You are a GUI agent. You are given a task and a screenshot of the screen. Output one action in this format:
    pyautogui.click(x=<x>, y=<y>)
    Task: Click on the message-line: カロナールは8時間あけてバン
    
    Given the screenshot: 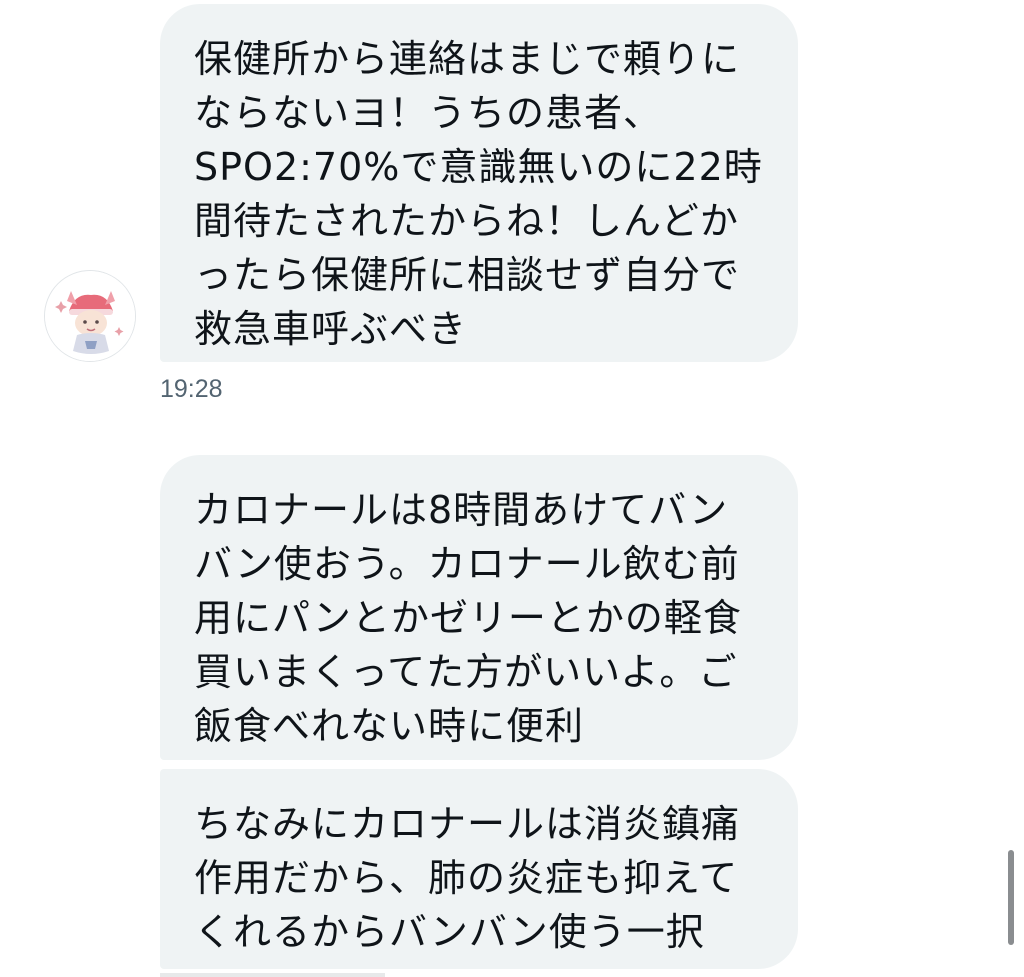 What is the action you would take?
    pyautogui.click(x=461, y=510)
    